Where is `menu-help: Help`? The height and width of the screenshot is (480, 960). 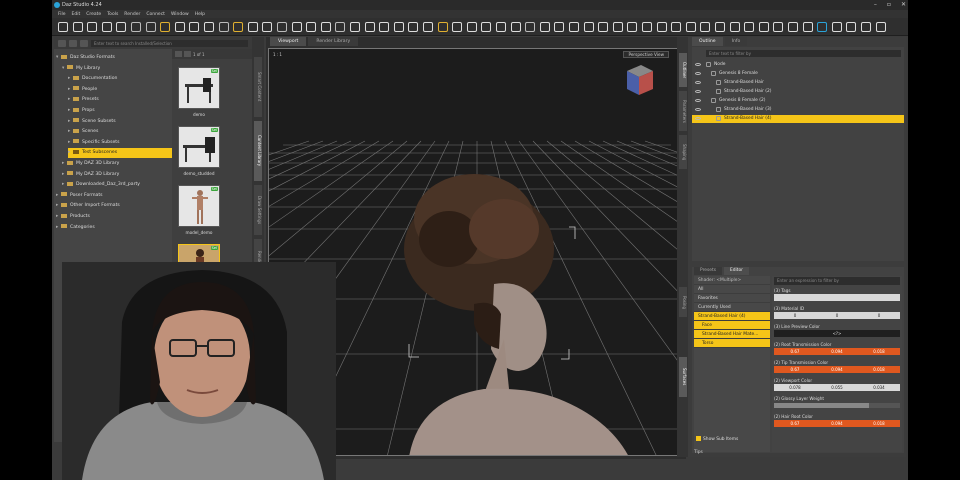
menu-help: Help is located at coordinates (200, 14).